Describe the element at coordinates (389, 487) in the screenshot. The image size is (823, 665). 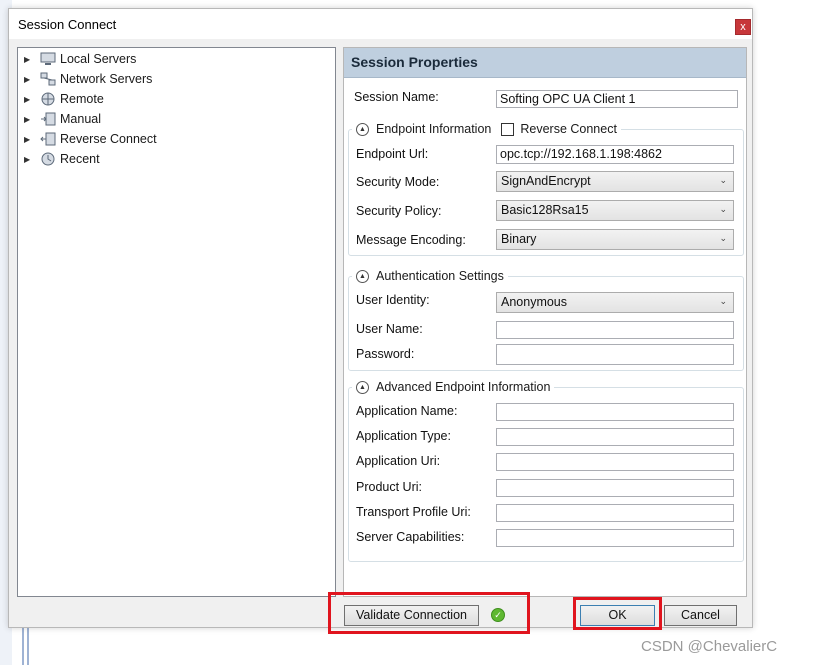
I see `product-uri-label: Product Uri:` at that location.